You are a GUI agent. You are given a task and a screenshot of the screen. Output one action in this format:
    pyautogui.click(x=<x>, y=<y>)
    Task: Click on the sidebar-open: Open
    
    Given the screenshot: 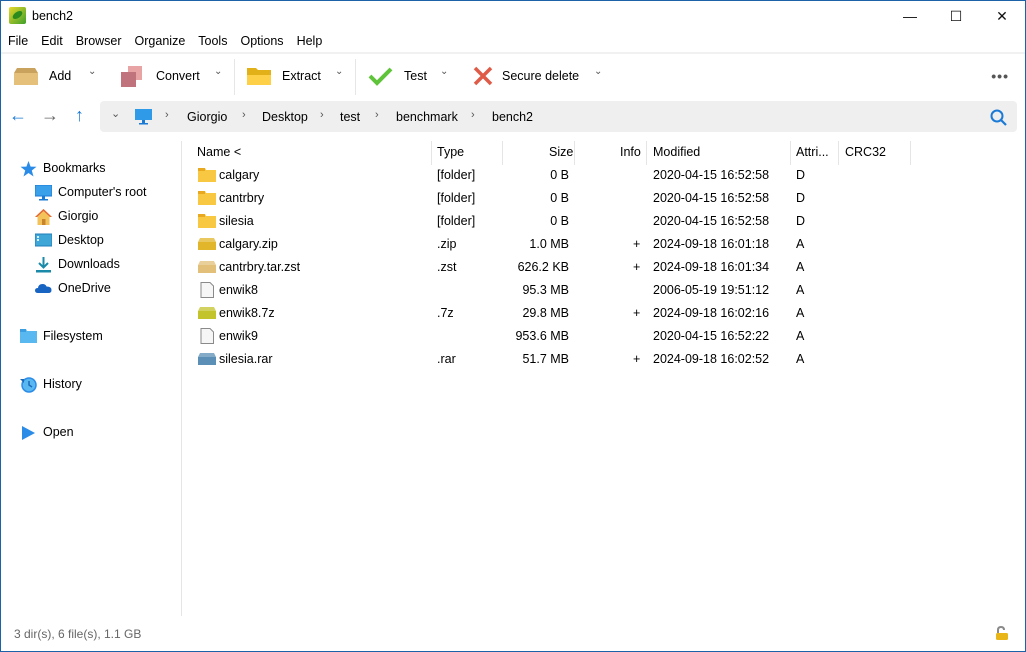 What is the action you would take?
    pyautogui.click(x=47, y=432)
    